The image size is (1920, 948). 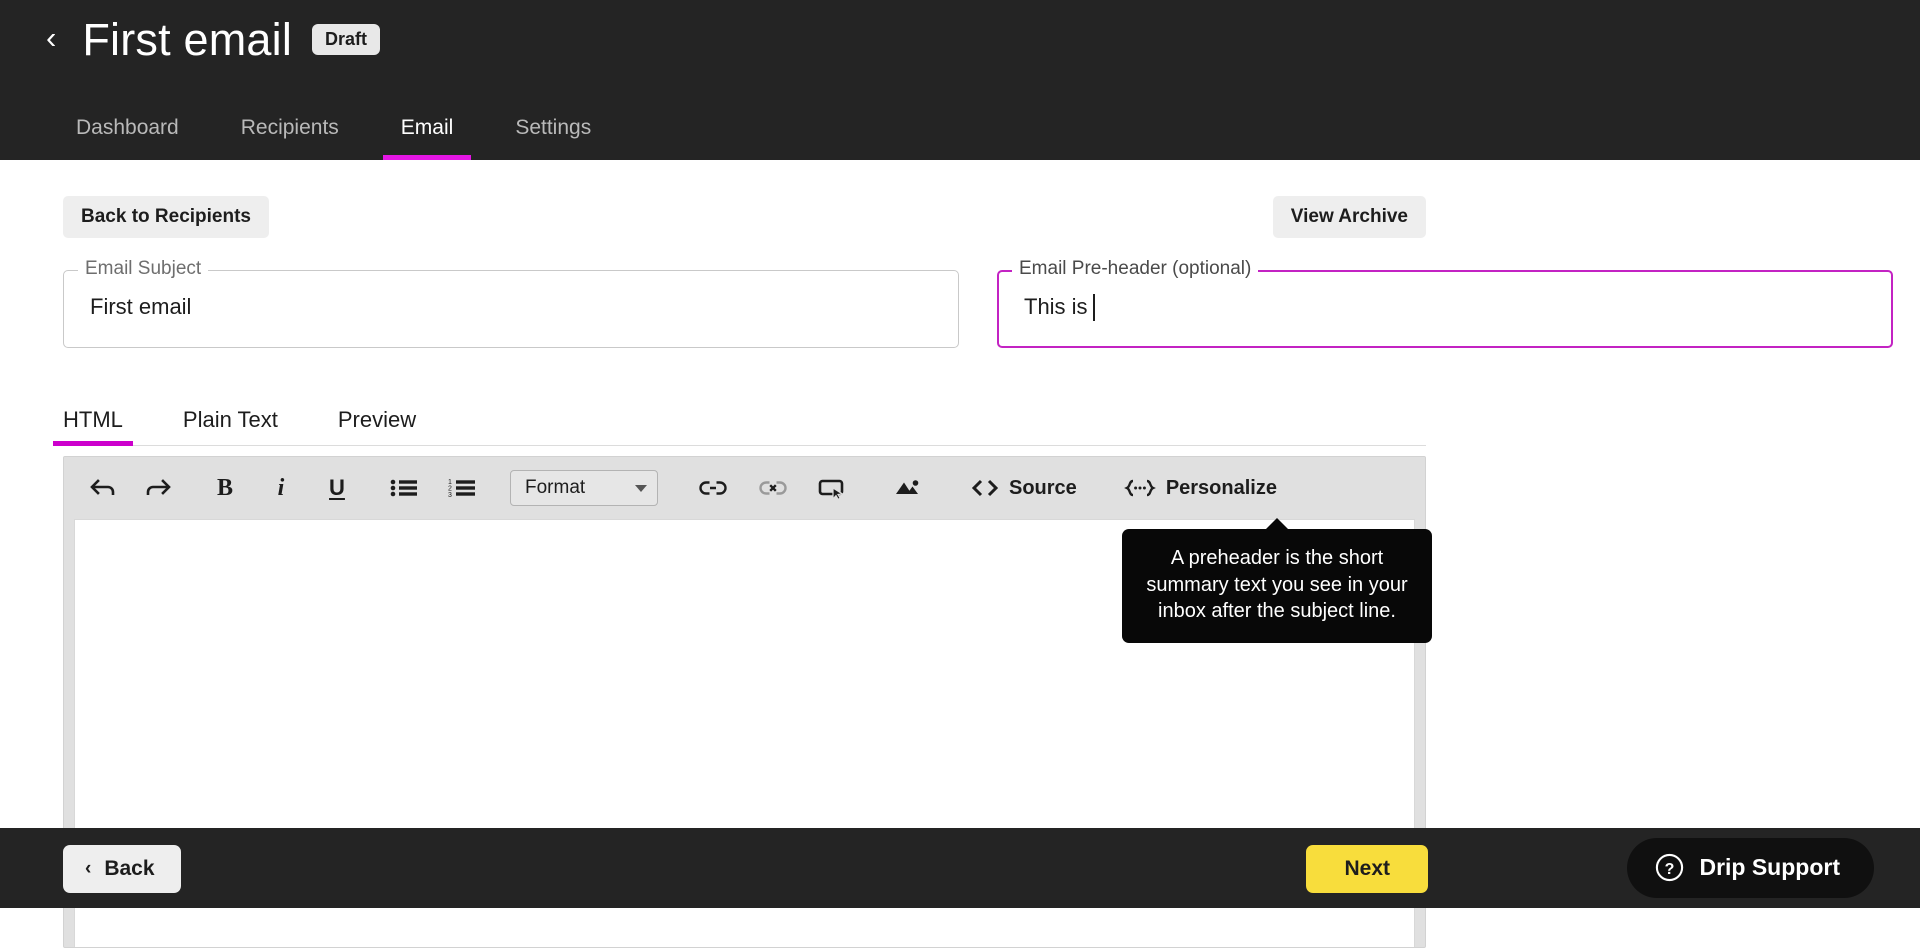 What do you see at coordinates (404, 488) in the screenshot?
I see `bulleted-list-icon` at bounding box center [404, 488].